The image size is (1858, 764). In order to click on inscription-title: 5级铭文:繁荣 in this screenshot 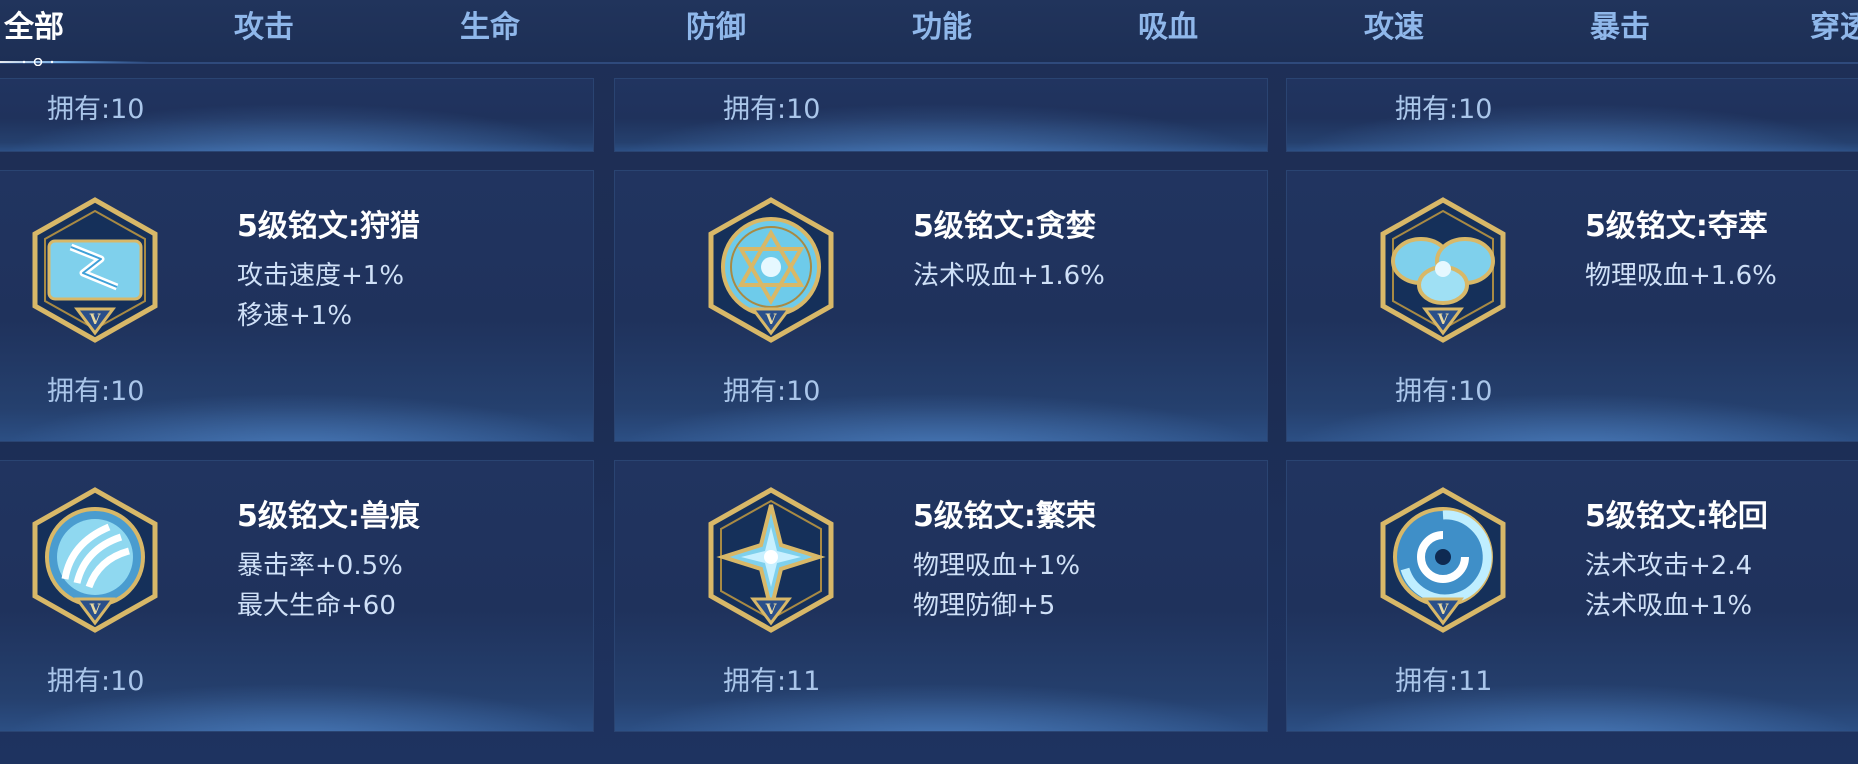, I will do `click(1004, 516)`.